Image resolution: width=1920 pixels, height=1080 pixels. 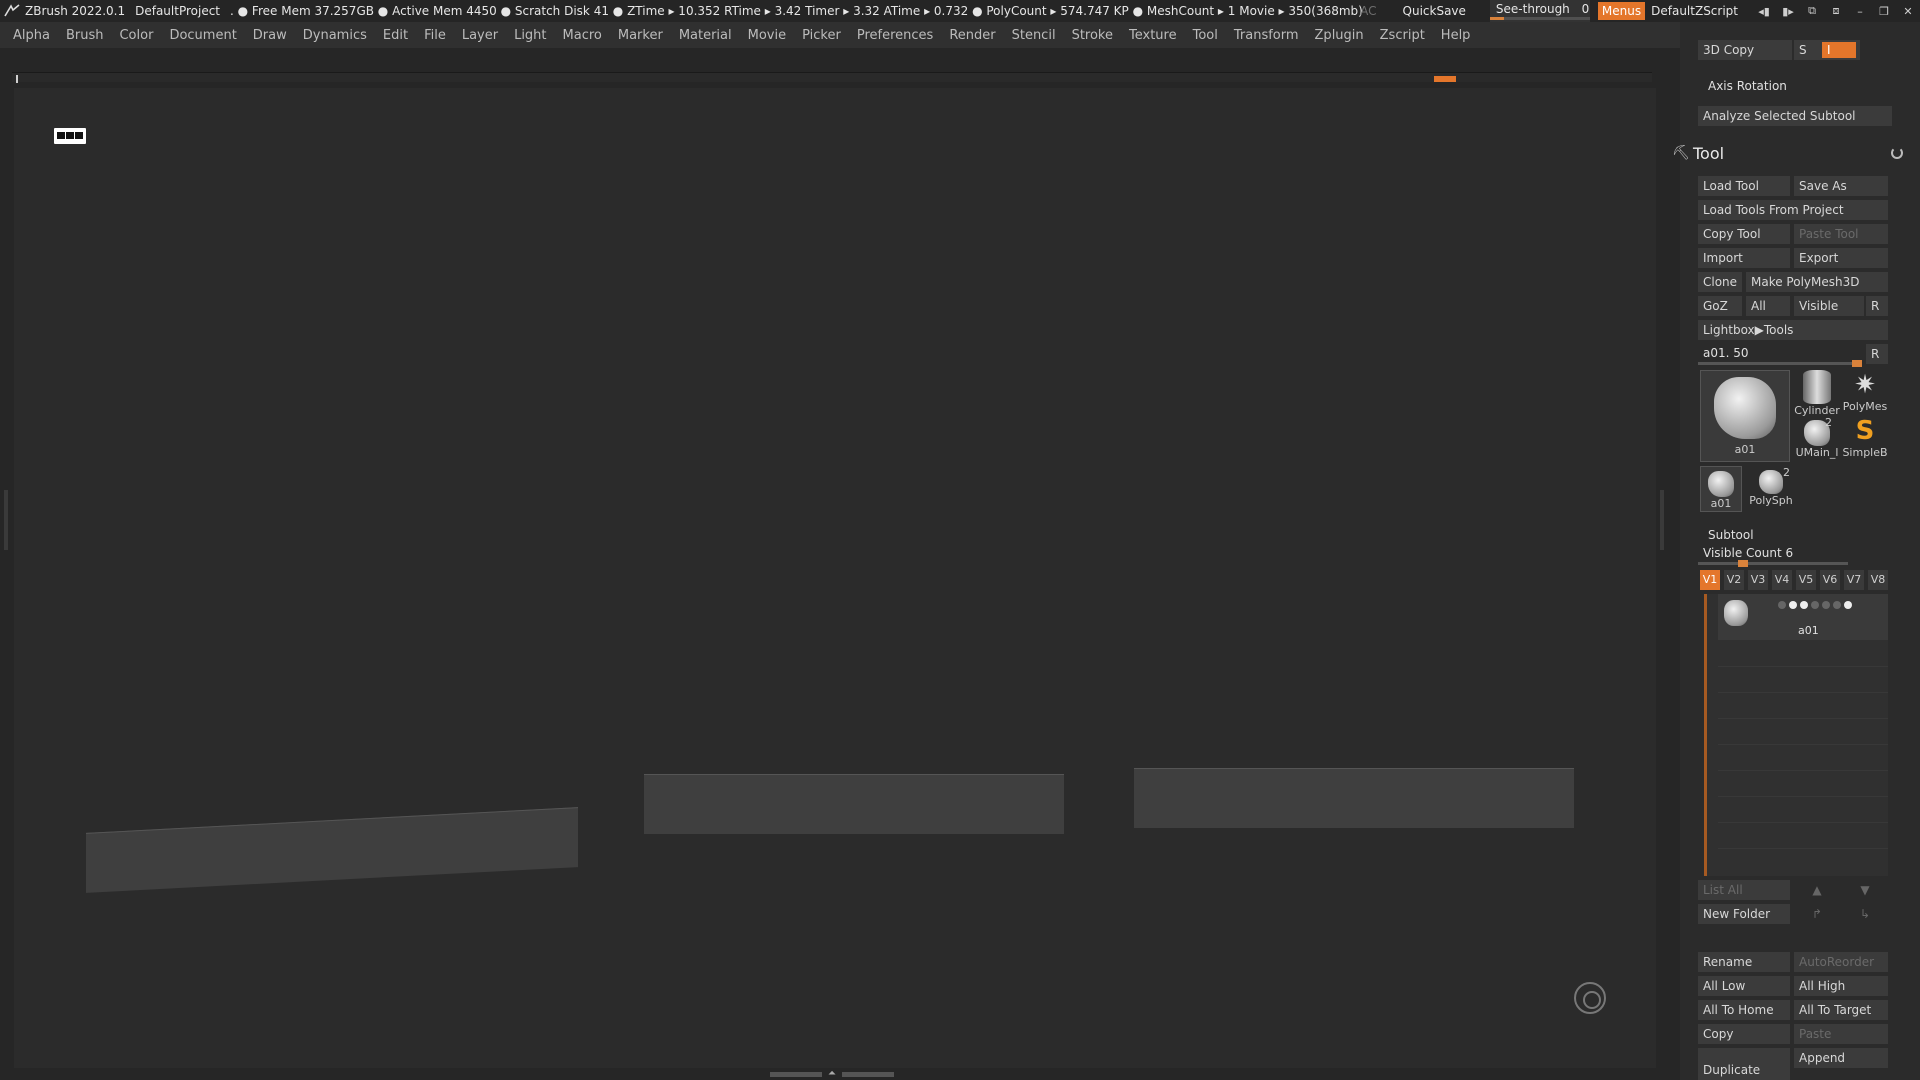 What do you see at coordinates (1841, 1034) in the screenshot?
I see `paste-button: Paste` at bounding box center [1841, 1034].